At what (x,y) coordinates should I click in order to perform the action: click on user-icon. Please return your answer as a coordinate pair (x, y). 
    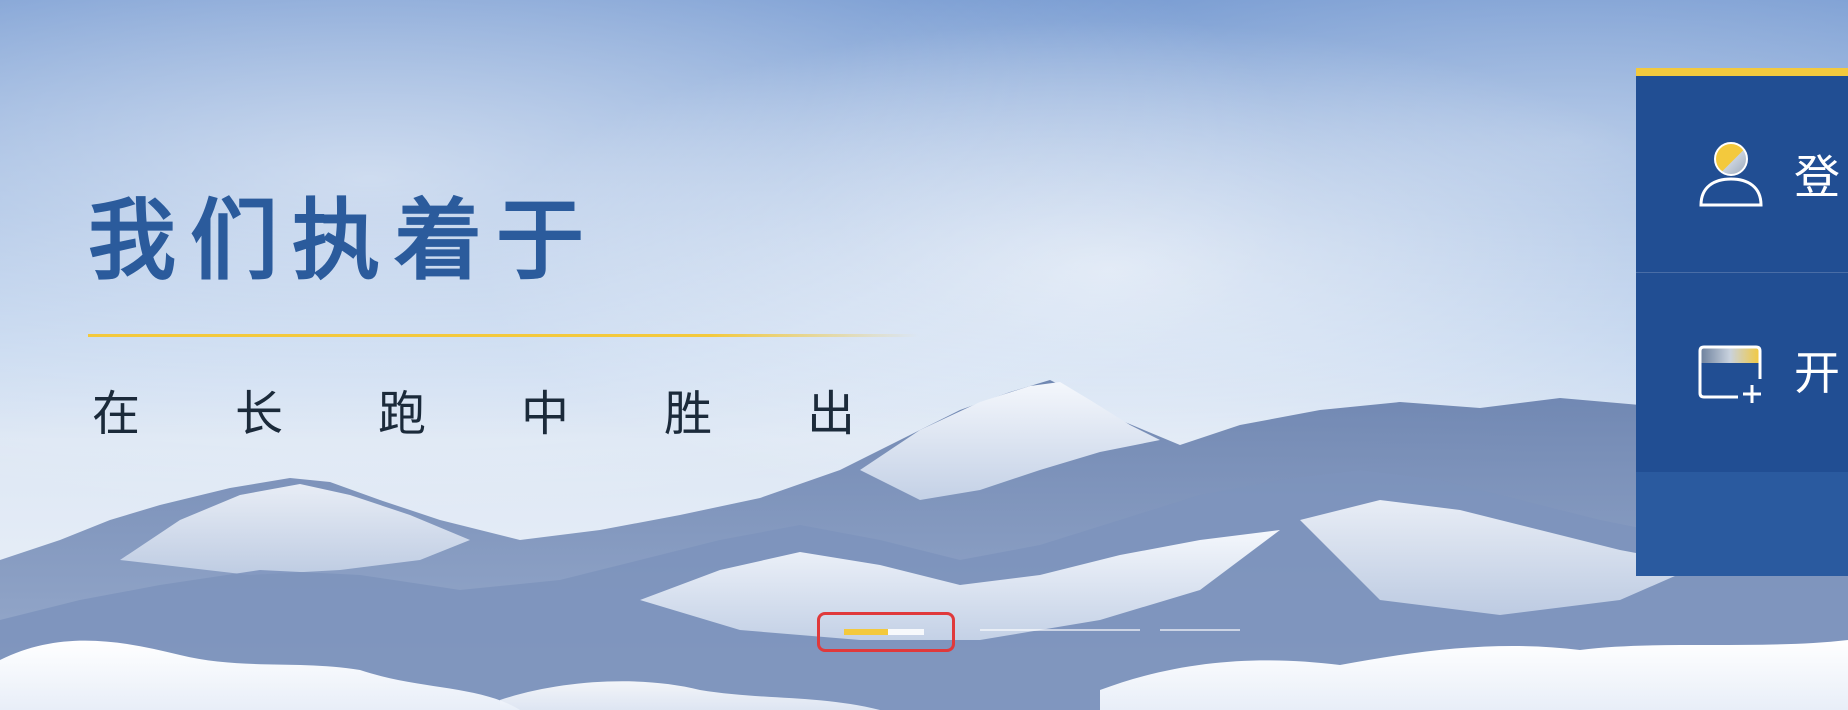
    Looking at the image, I should click on (1731, 174).